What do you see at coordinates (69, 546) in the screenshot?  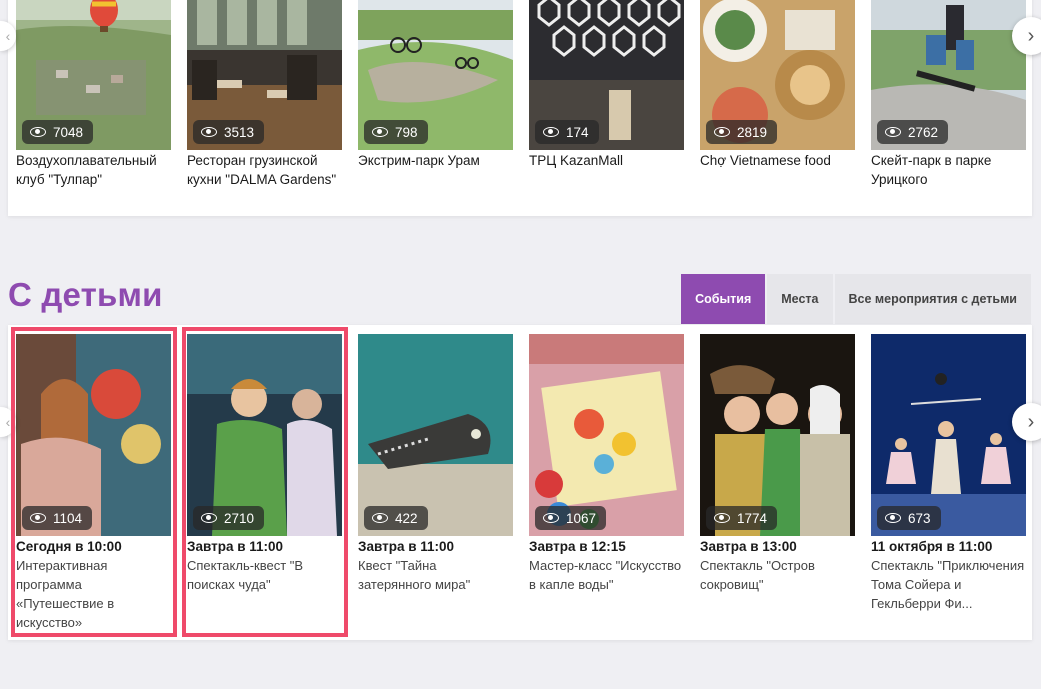 I see `event-date: Сегодня в 10:00` at bounding box center [69, 546].